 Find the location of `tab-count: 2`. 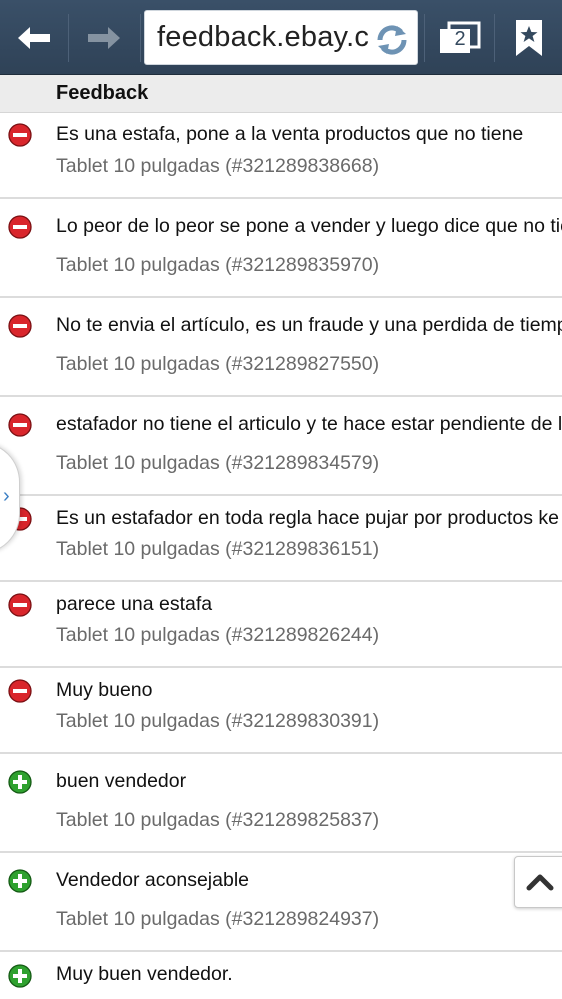

tab-count: 2 is located at coordinates (460, 39).